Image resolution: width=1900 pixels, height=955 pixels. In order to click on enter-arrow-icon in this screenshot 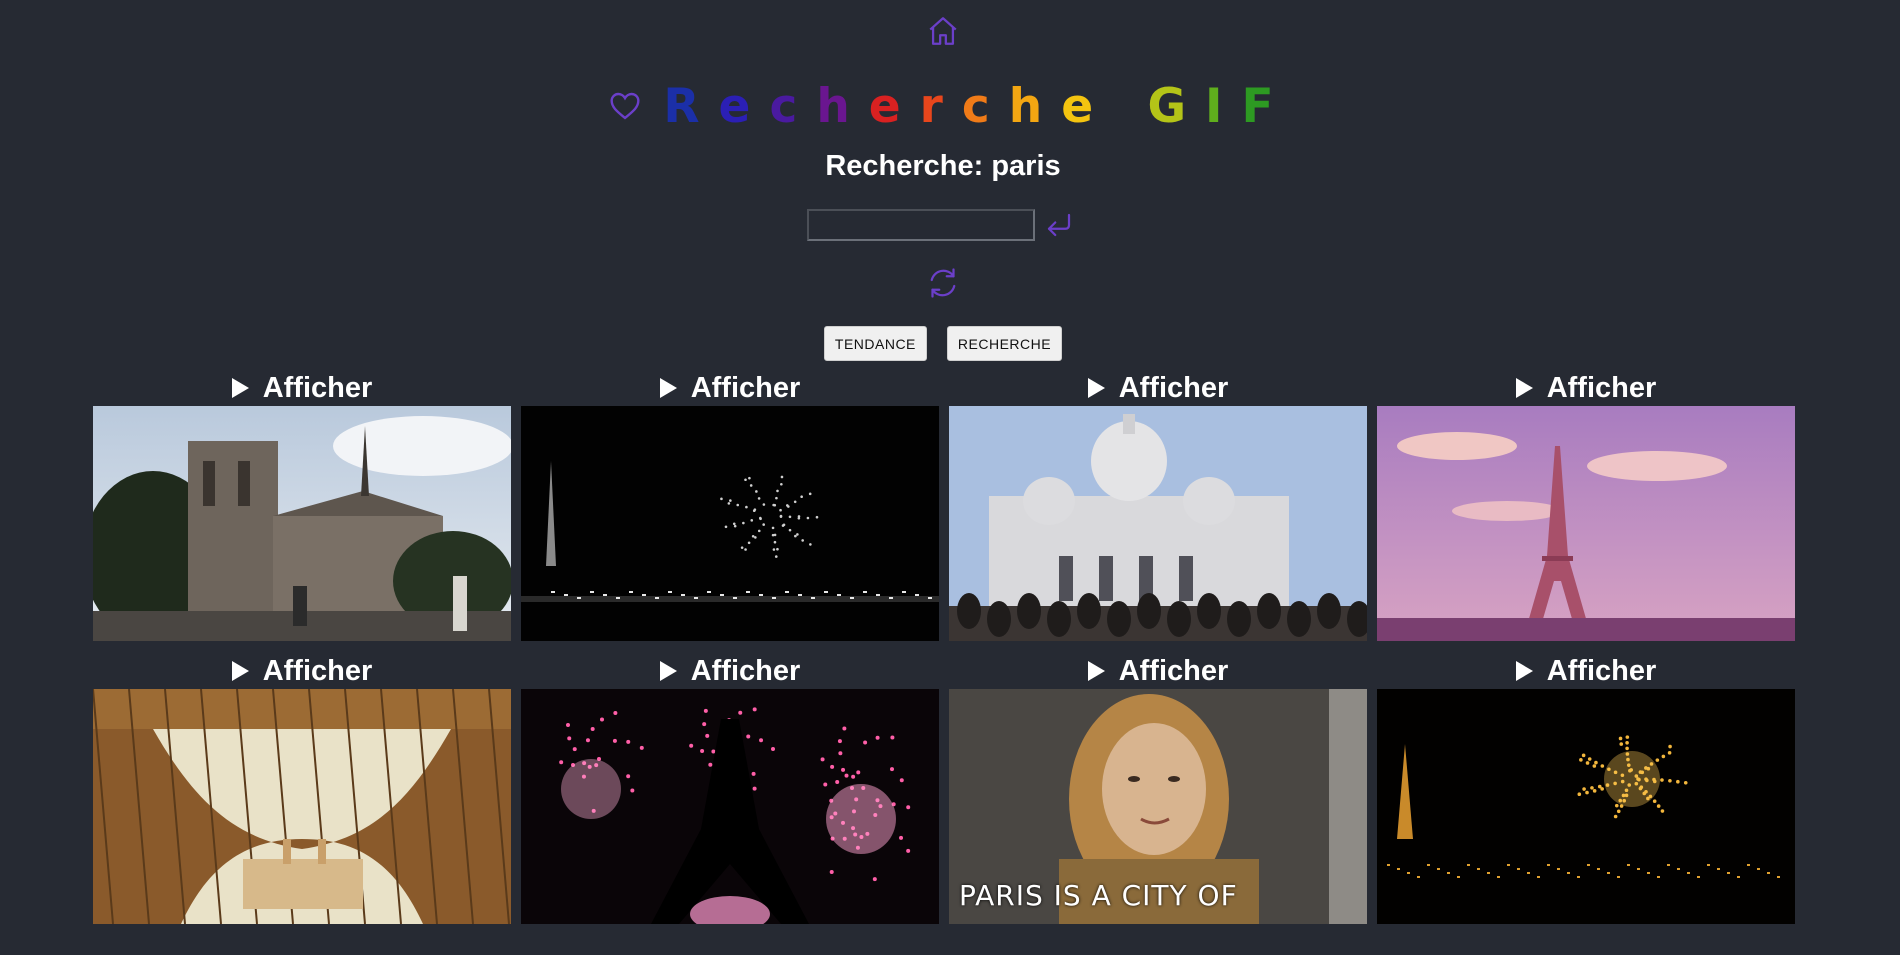, I will do `click(1059, 225)`.